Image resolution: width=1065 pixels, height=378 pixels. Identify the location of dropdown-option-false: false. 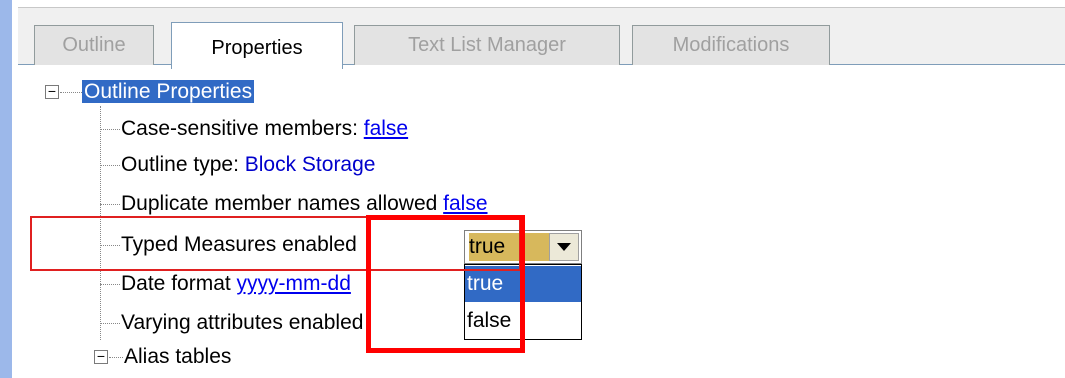
(523, 321).